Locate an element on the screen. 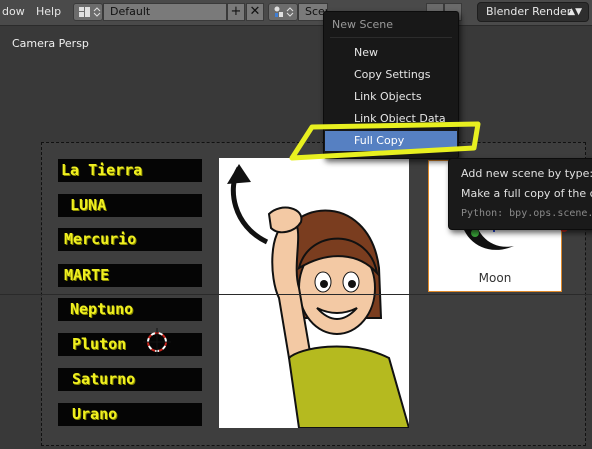 Image resolution: width=592 pixels, height=449 pixels. layout-grid-icon is located at coordinates (90, 12).